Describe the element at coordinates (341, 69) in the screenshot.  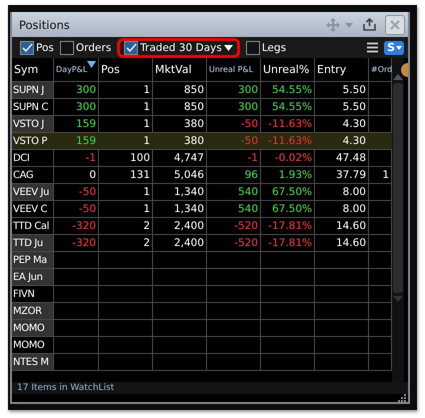
I see `column-header: Entry` at that location.